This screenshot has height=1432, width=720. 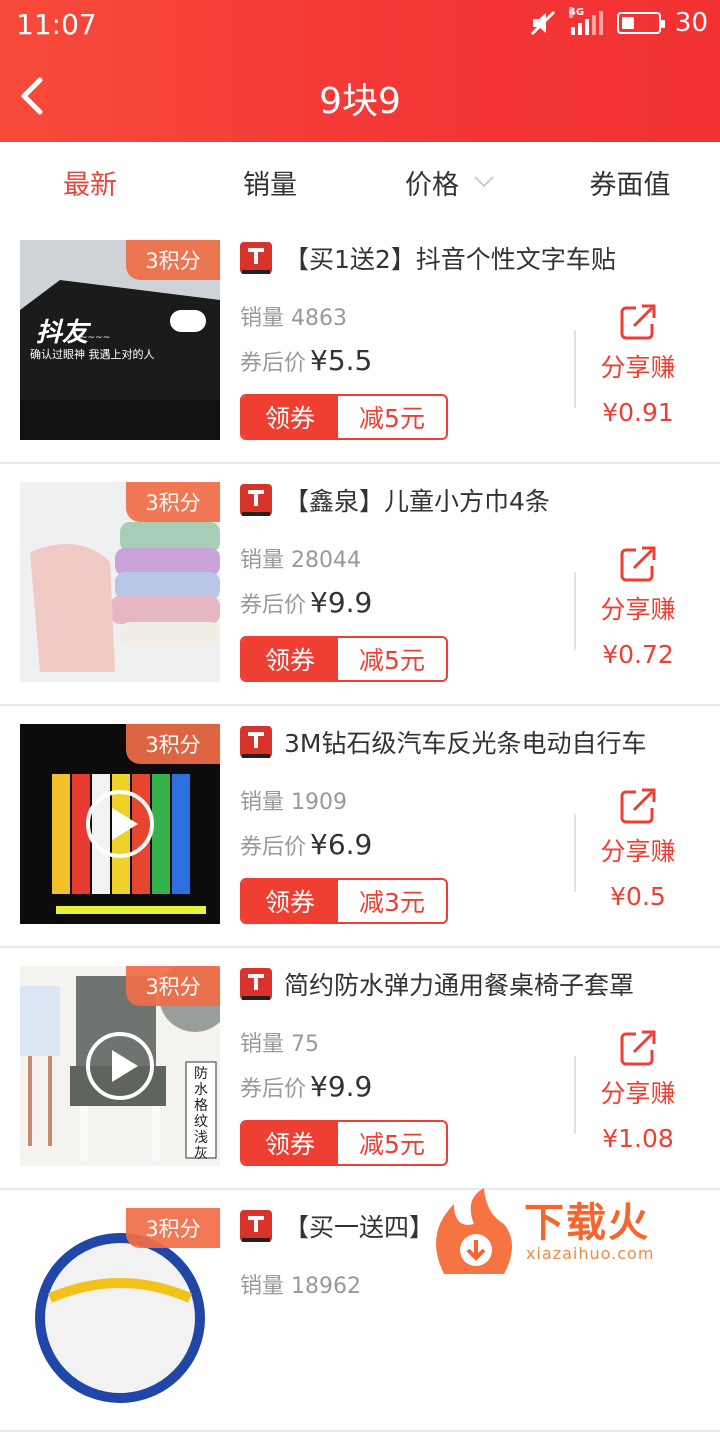 I want to click on battery-level: 30, so click(x=691, y=23).